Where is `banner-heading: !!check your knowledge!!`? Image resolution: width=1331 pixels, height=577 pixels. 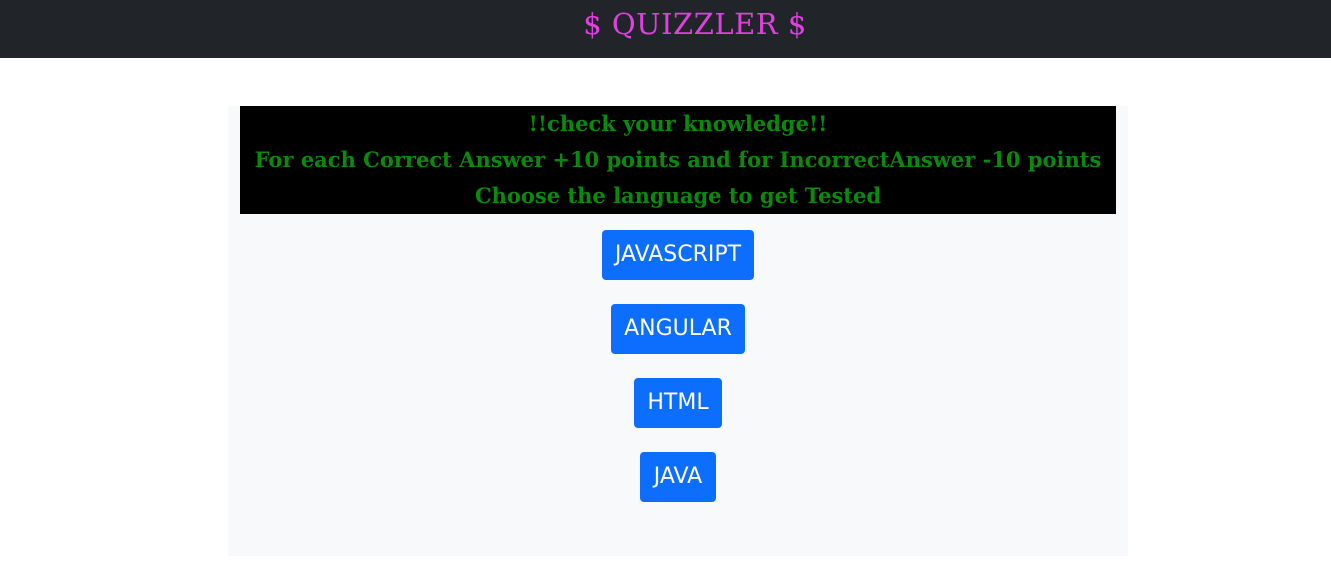
banner-heading: !!check your knowledge!! is located at coordinates (678, 123).